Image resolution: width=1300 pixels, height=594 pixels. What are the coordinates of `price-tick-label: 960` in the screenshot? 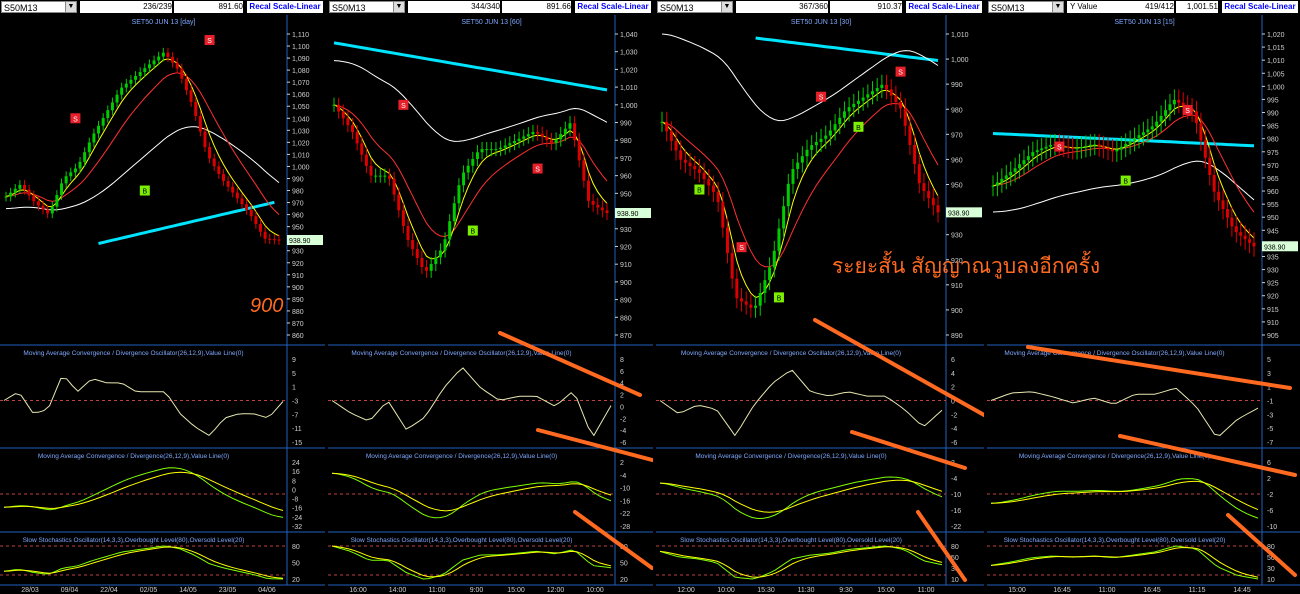 It's located at (1273, 192).